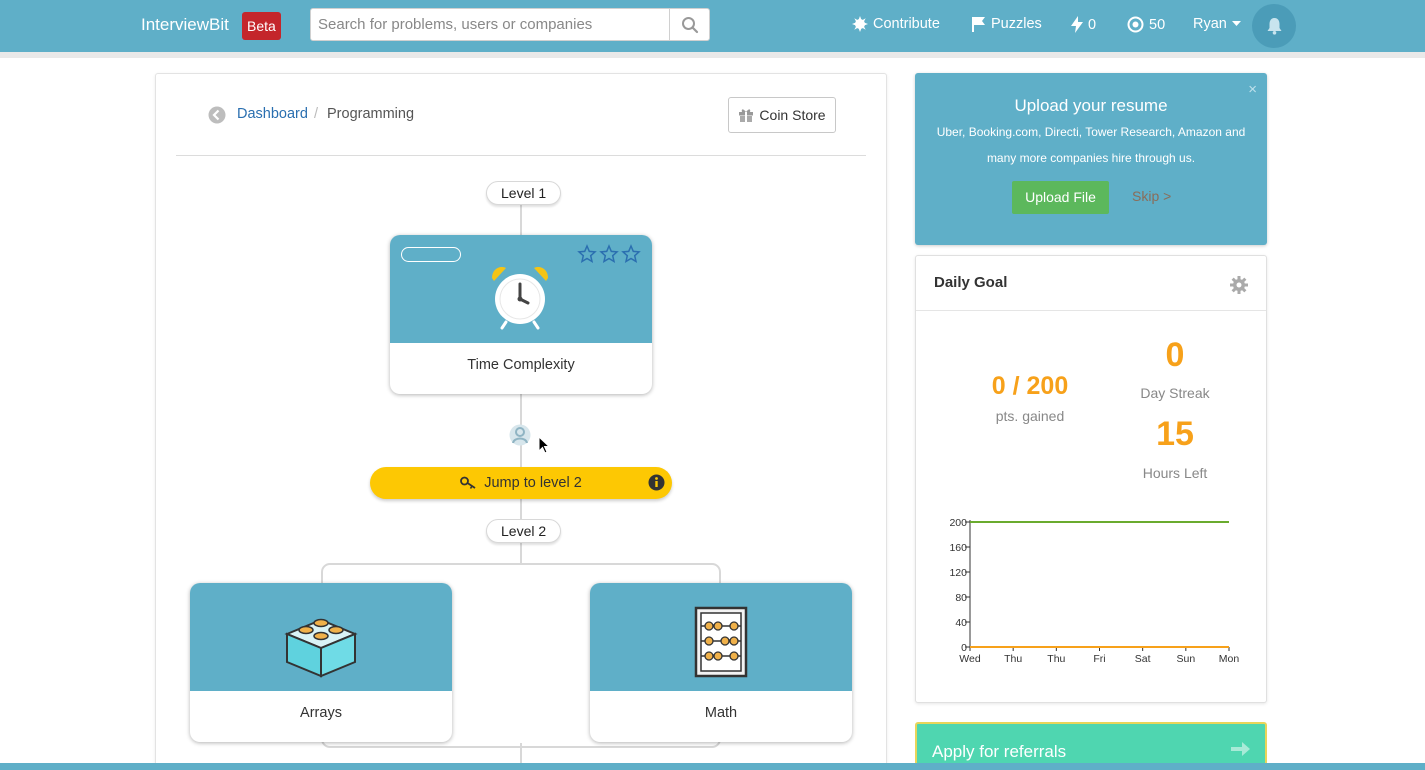 Image resolution: width=1425 pixels, height=770 pixels. I want to click on topic-card-time-complexity: Time Complexity, so click(521, 314).